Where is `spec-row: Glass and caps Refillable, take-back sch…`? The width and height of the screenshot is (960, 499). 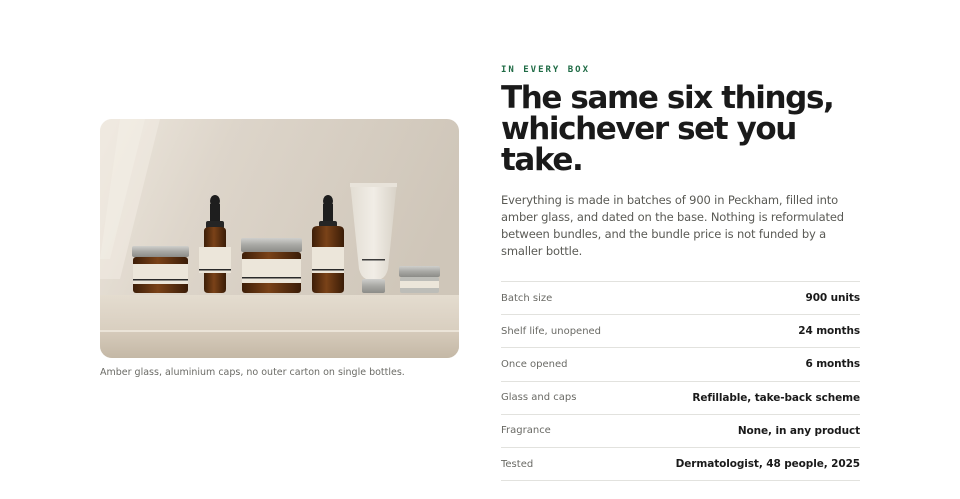 spec-row: Glass and caps Refillable, take-back sch… is located at coordinates (680, 398).